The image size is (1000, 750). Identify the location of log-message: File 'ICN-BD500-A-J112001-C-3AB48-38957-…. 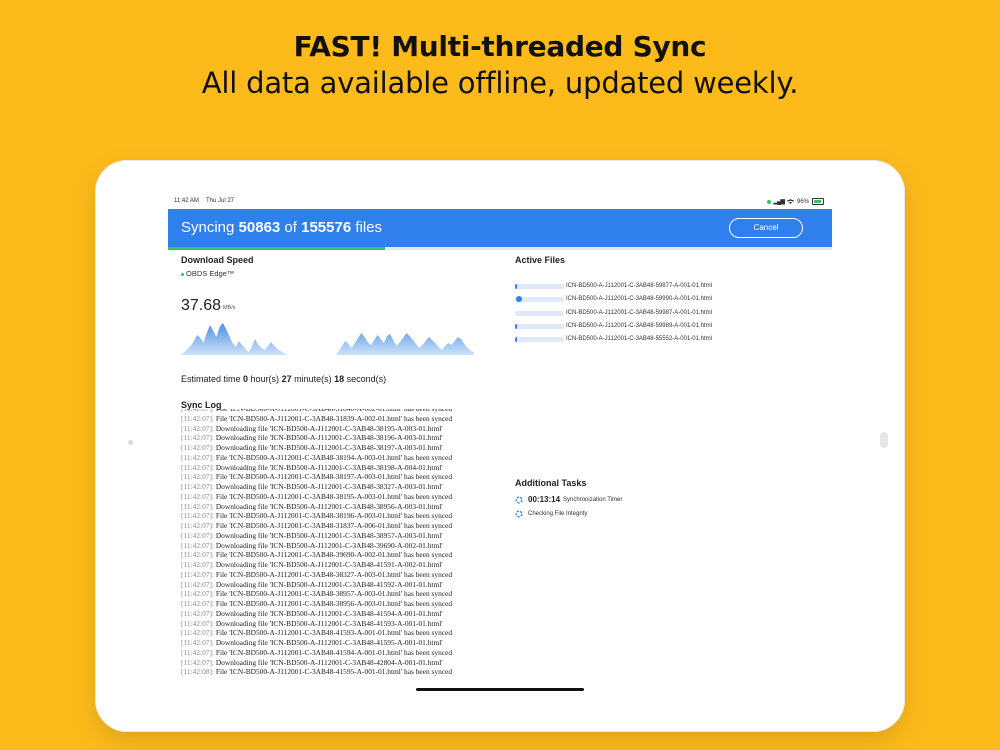
(334, 594).